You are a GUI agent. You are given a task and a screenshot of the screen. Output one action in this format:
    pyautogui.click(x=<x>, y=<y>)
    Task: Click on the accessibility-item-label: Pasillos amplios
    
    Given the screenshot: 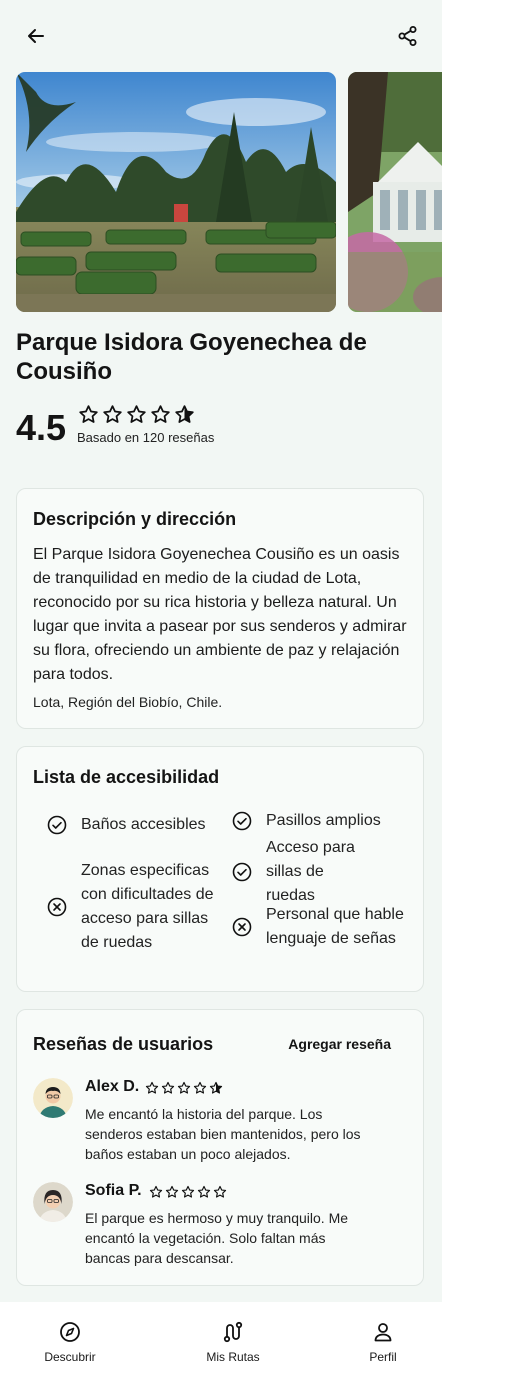 What is the action you would take?
    pyautogui.click(x=323, y=820)
    